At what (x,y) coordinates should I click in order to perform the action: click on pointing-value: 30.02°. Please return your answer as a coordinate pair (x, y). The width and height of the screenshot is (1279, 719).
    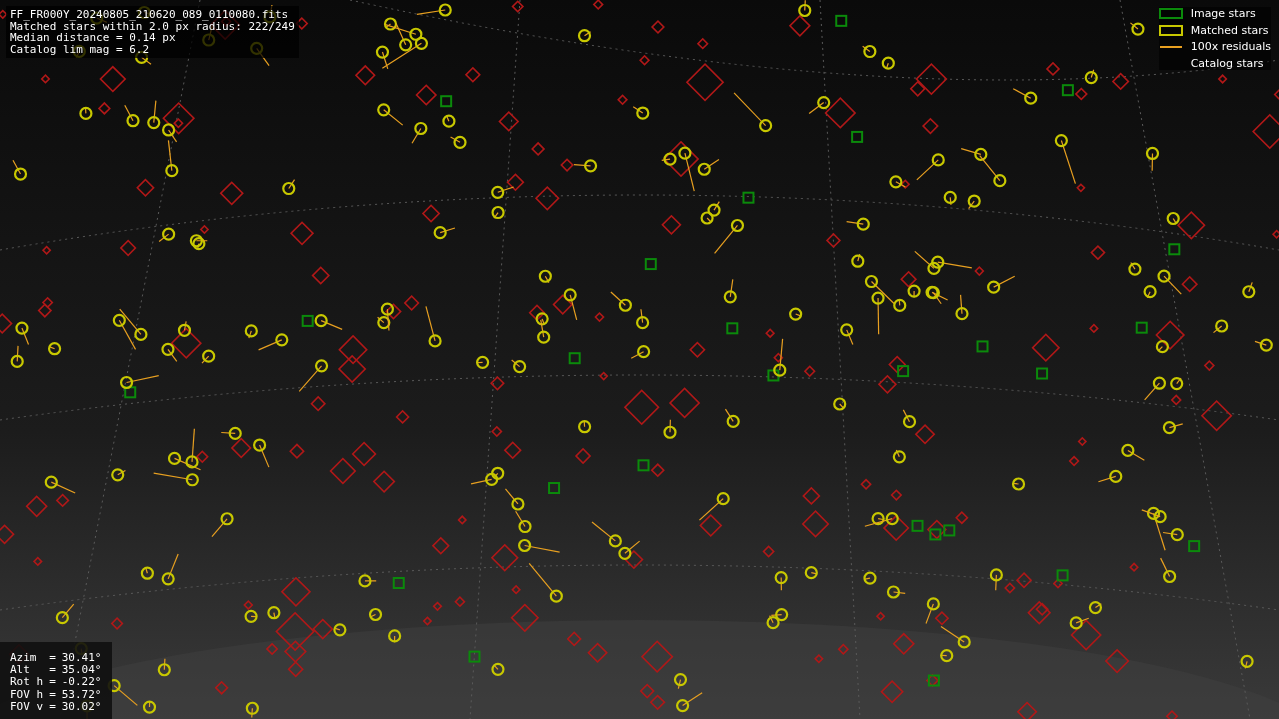
    Looking at the image, I should click on (81, 706).